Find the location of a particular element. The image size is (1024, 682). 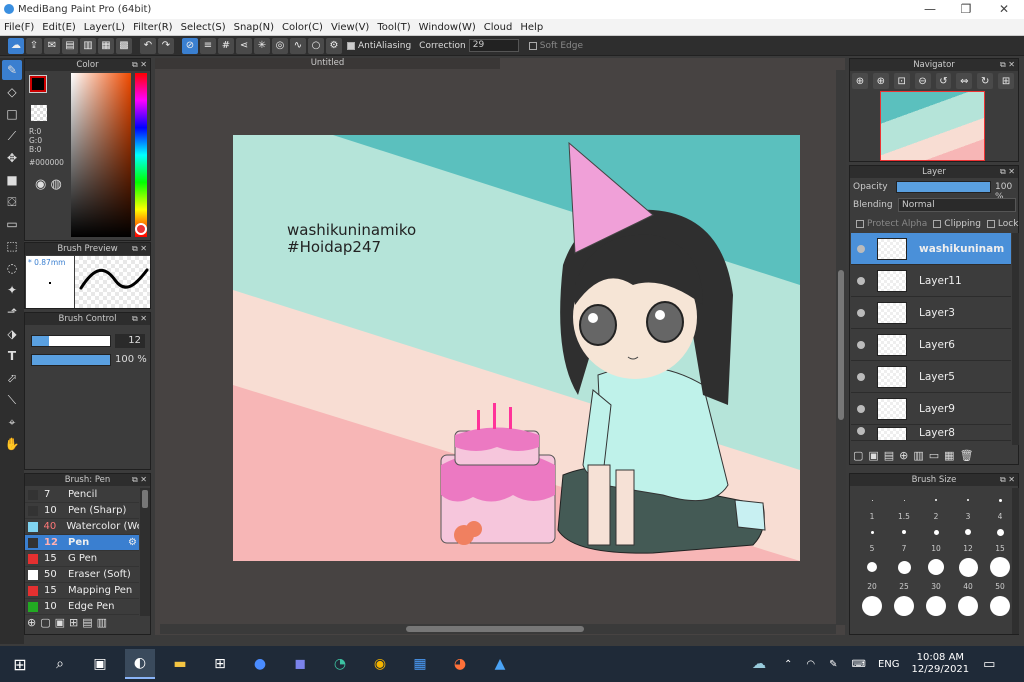

brush-item-mapping-pen: 15 Mapping Pen is located at coordinates (82, 591).